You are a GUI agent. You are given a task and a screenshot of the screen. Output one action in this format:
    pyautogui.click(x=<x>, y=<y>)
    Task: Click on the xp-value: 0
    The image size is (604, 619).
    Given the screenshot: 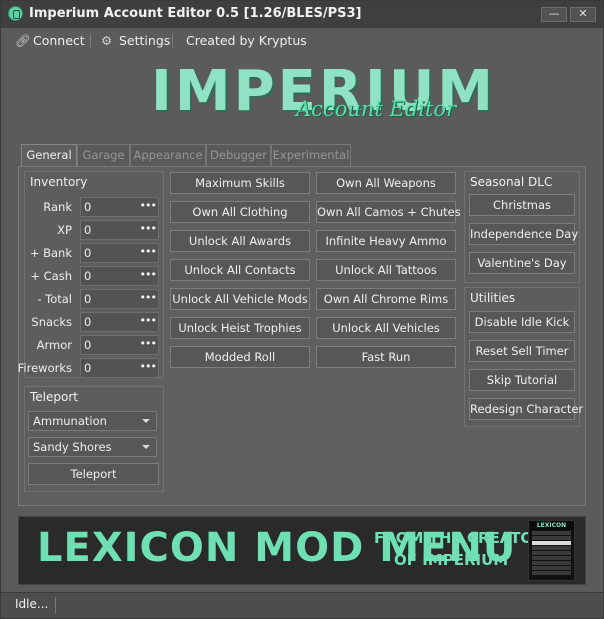 What is the action you would take?
    pyautogui.click(x=88, y=230)
    